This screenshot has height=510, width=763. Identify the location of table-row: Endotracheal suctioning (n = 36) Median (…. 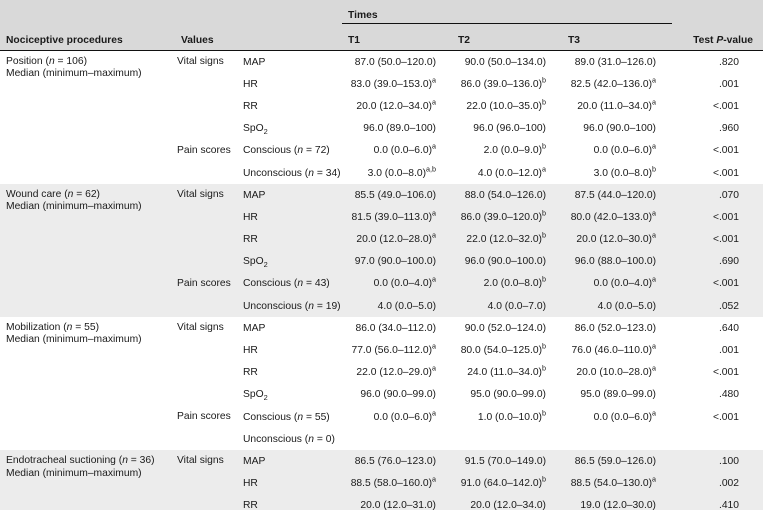
(381, 480).